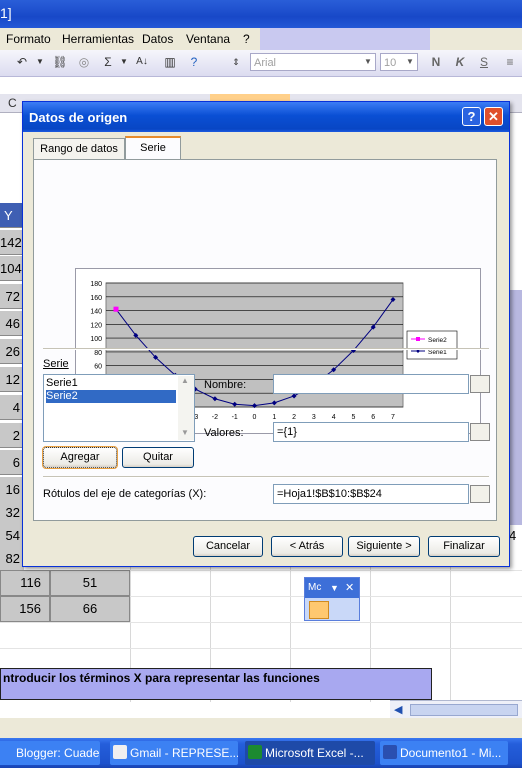  Describe the element at coordinates (315, 587) in the screenshot. I see `mini-toolbar-title: Mc` at that location.